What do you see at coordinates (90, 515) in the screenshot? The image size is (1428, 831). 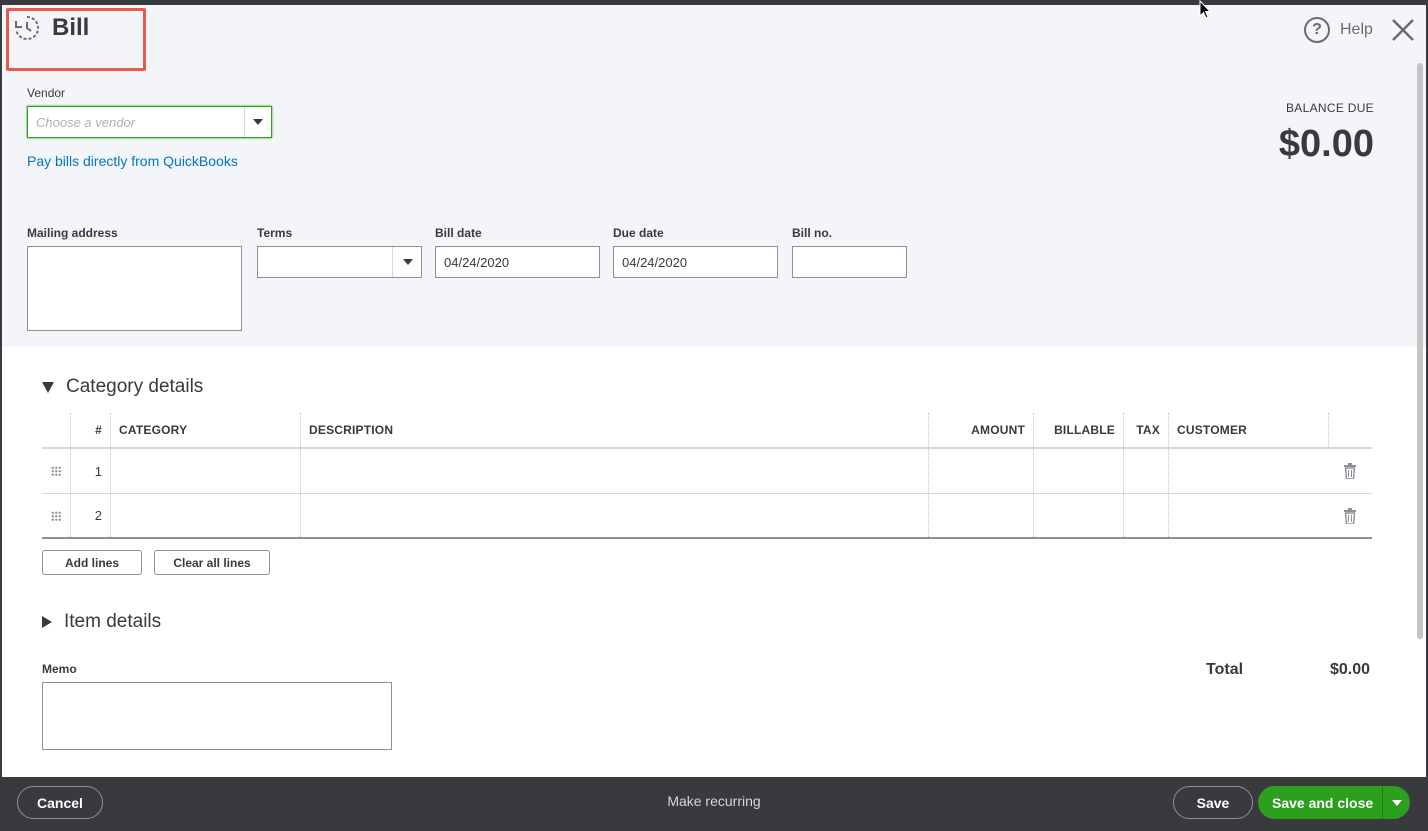 I see `row-number: 2` at bounding box center [90, 515].